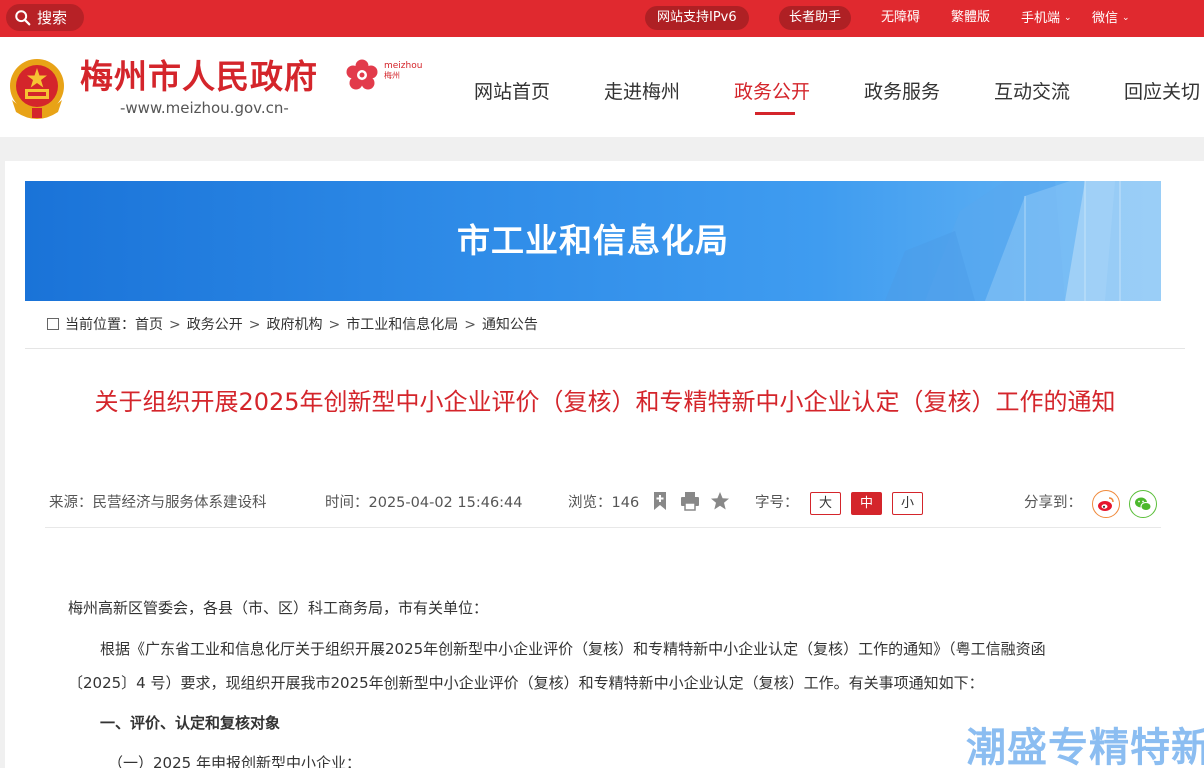 The width and height of the screenshot is (1204, 768). Describe the element at coordinates (362, 74) in the screenshot. I see `meizhou-flower-logo-icon` at that location.